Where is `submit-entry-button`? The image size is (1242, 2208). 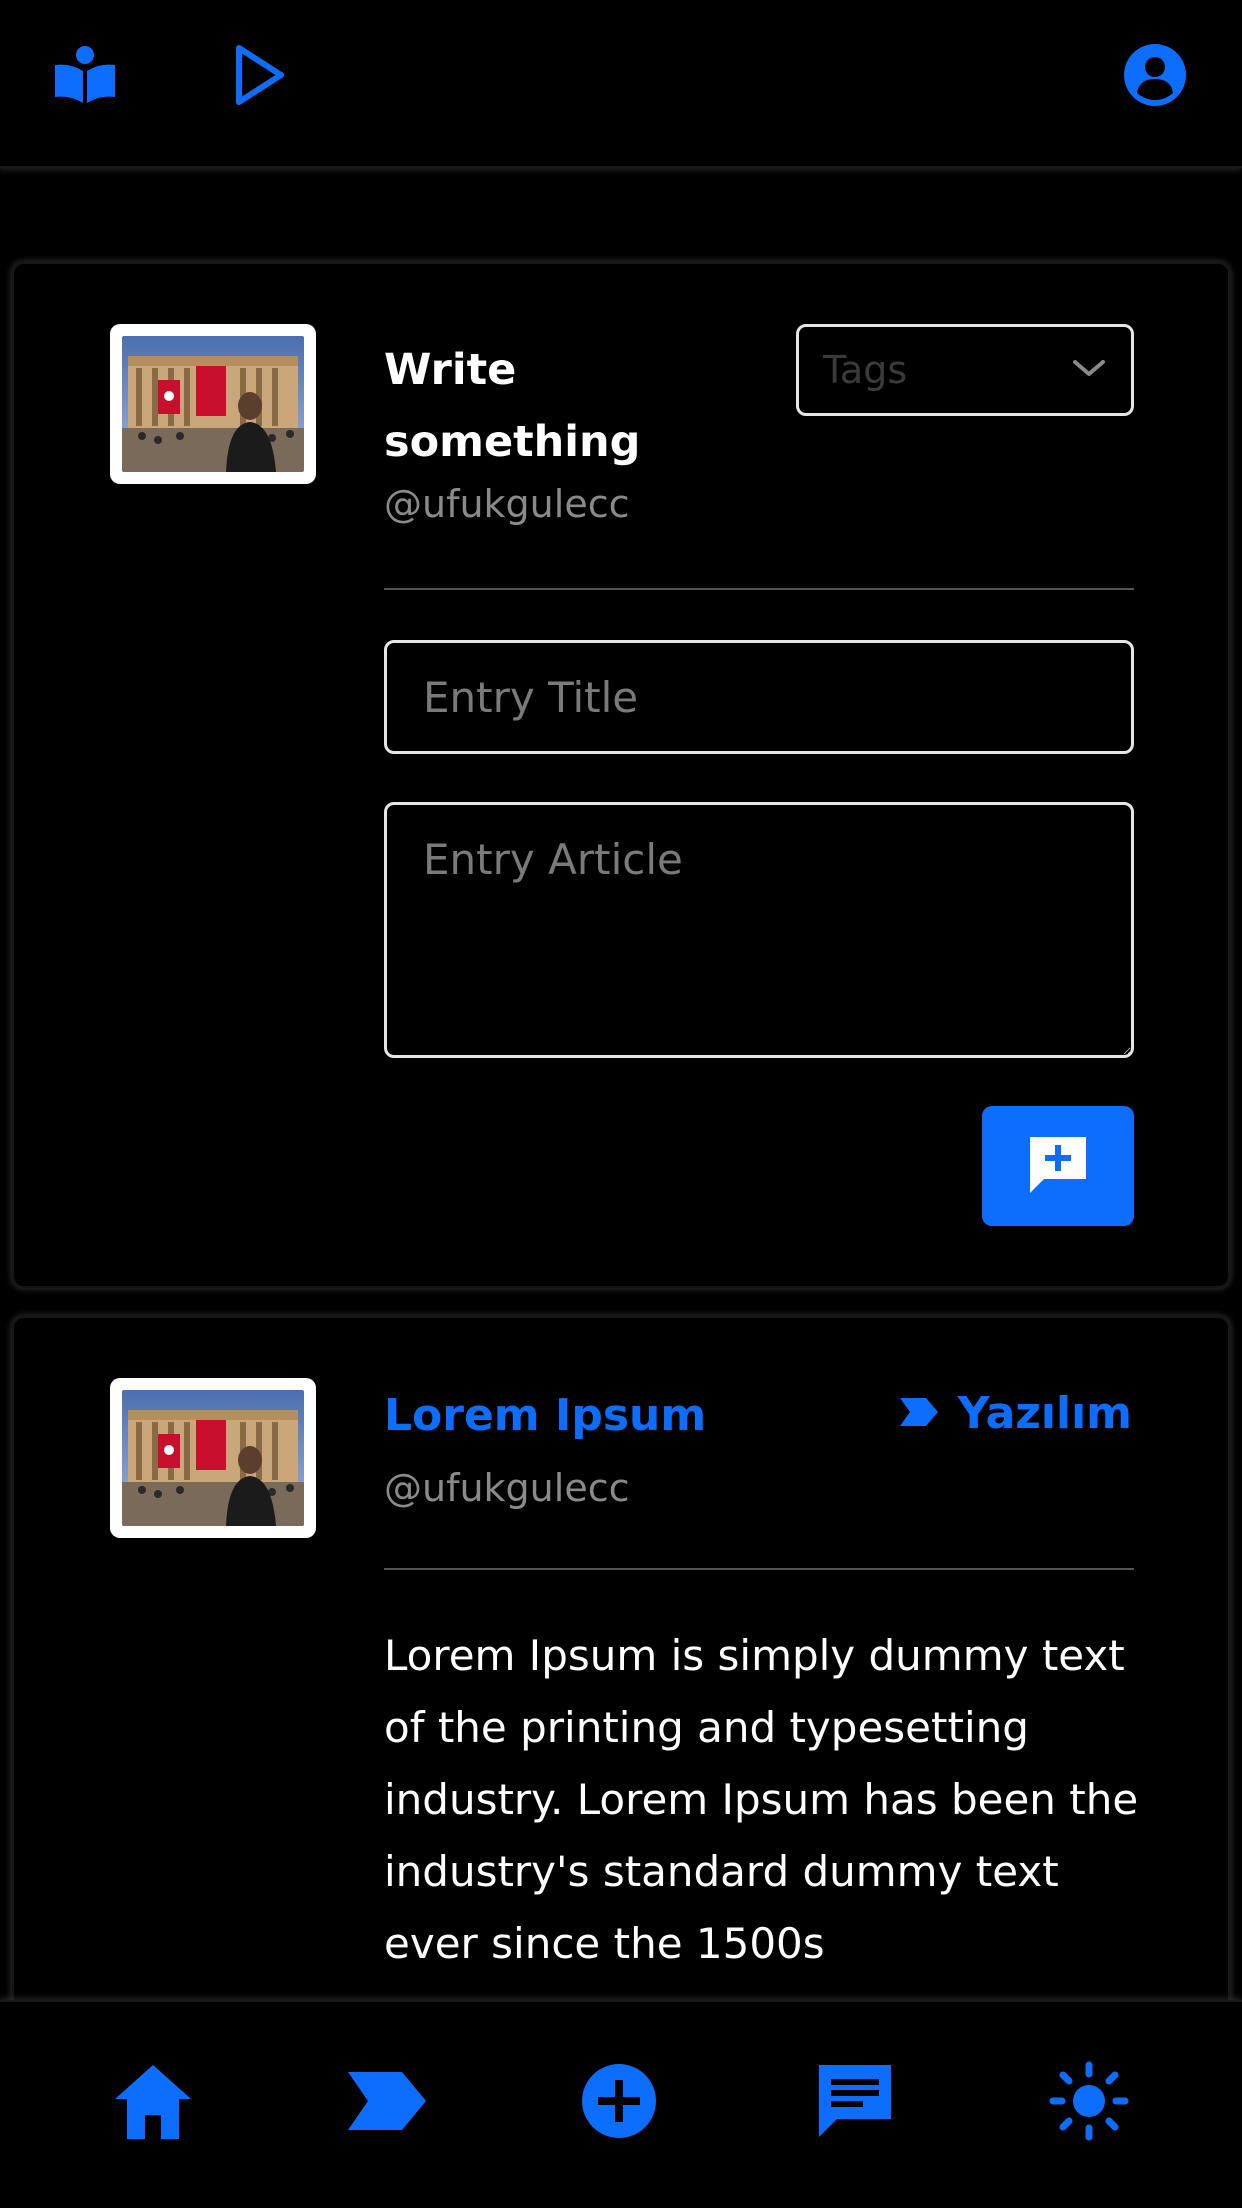 submit-entry-button is located at coordinates (1058, 1166).